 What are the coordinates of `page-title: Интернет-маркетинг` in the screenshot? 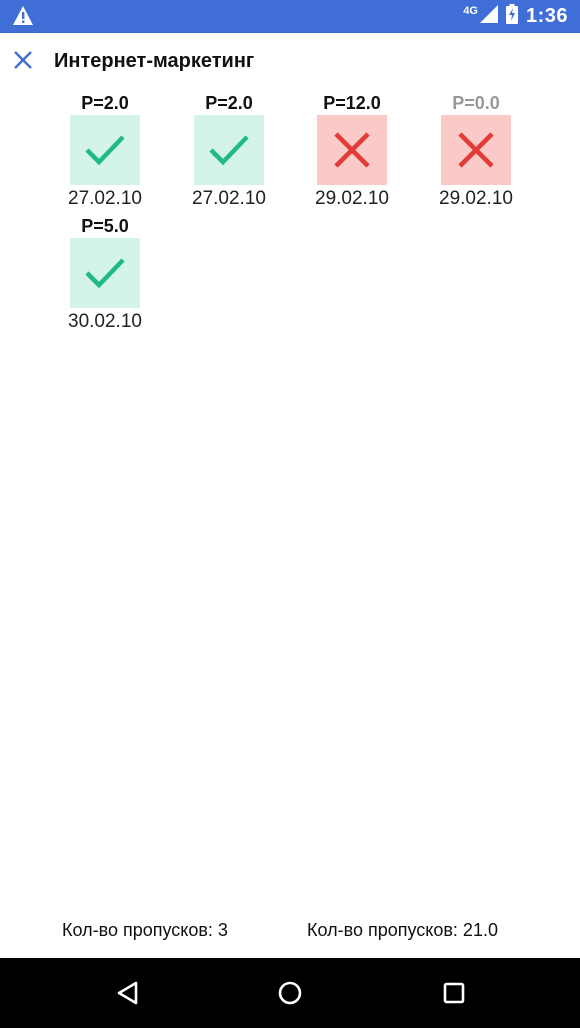 It's located at (154, 61).